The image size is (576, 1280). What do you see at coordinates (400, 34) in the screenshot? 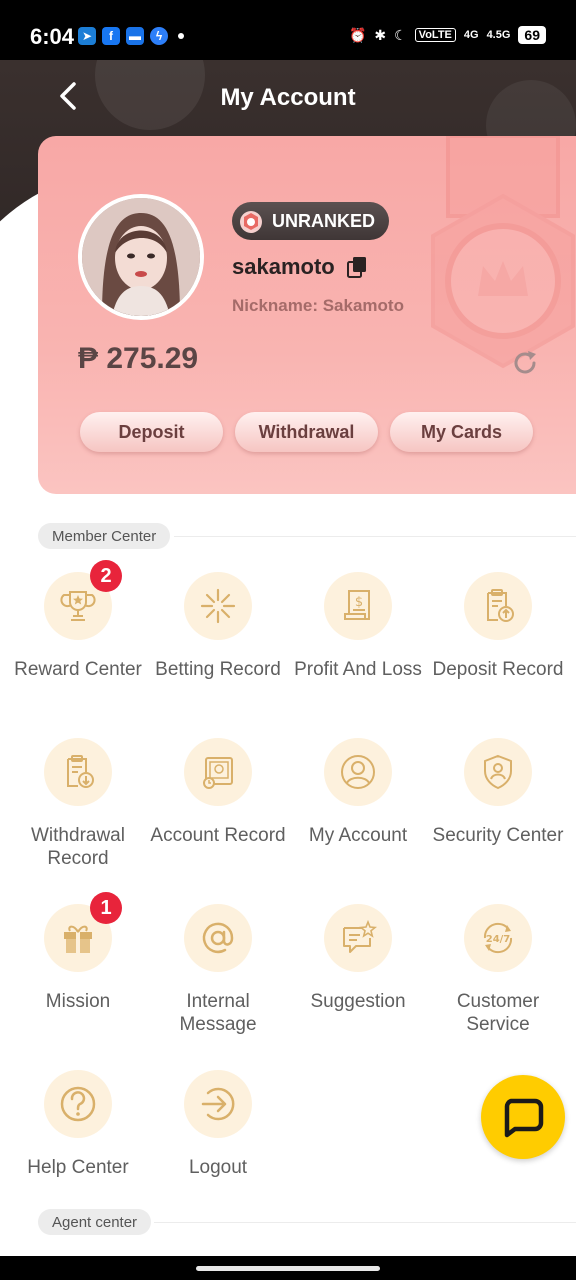
I see `moon-icon: ☾` at bounding box center [400, 34].